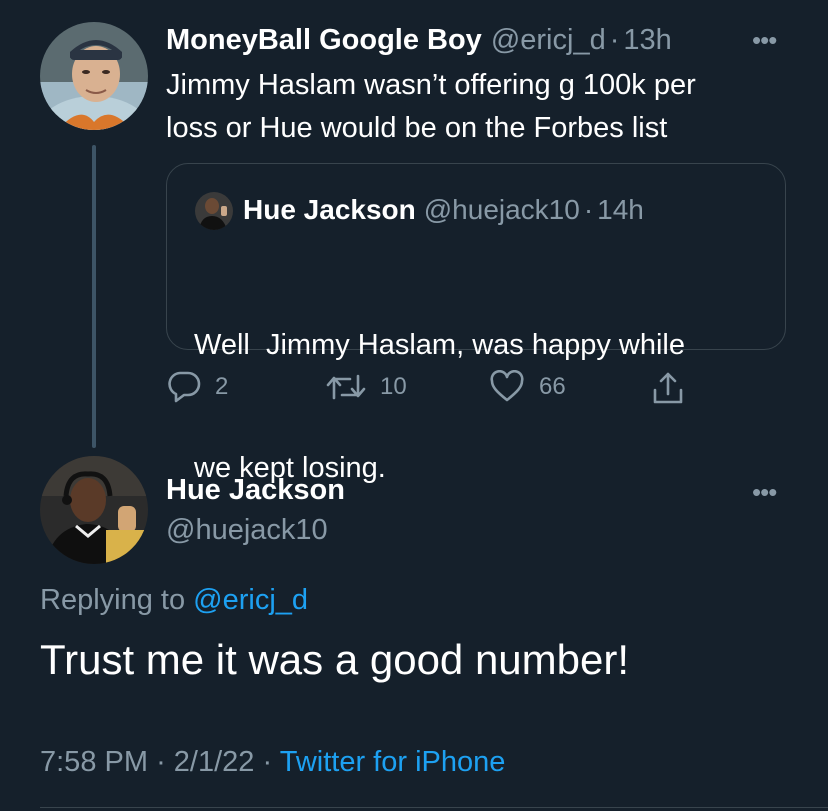 Image resolution: width=828 pixels, height=811 pixels. Describe the element at coordinates (527, 387) in the screenshot. I see `like-button: 66` at that location.